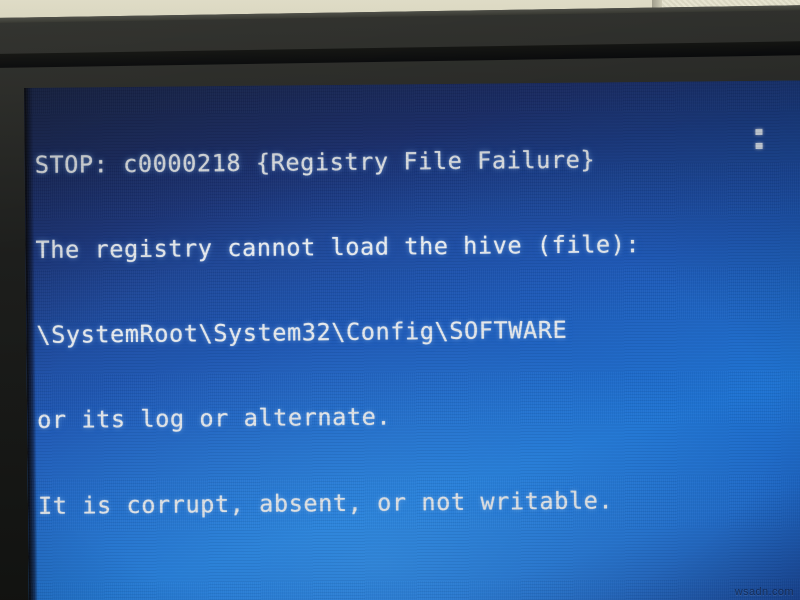  I want to click on bsod-line-stop: STOP: c0000218 {Registry File Failure}, so click(315, 162).